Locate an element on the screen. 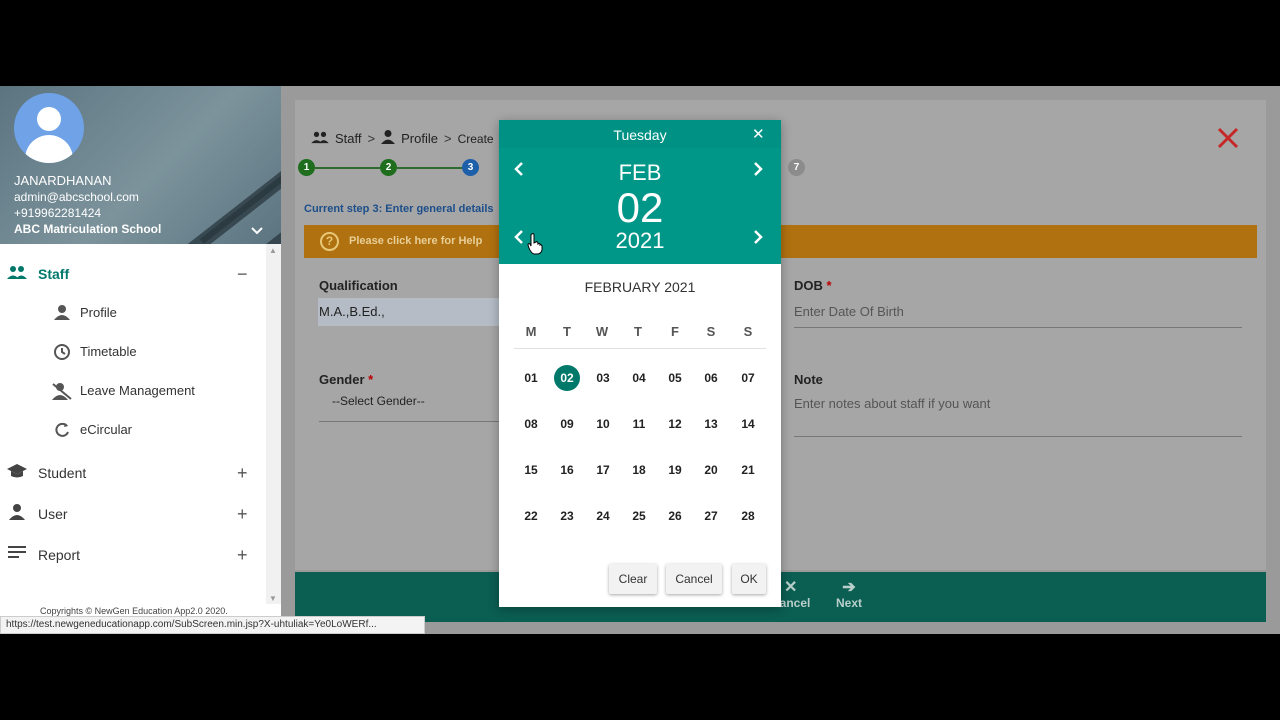 The height and width of the screenshot is (720, 1280). collapse-toggle: − is located at coordinates (242, 274).